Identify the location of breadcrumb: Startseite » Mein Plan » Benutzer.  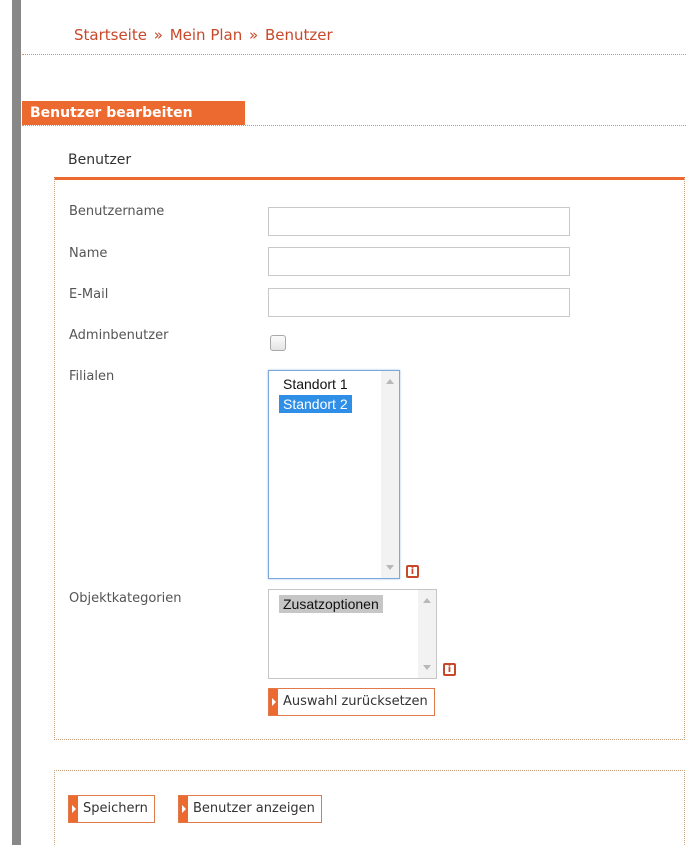
(203, 35).